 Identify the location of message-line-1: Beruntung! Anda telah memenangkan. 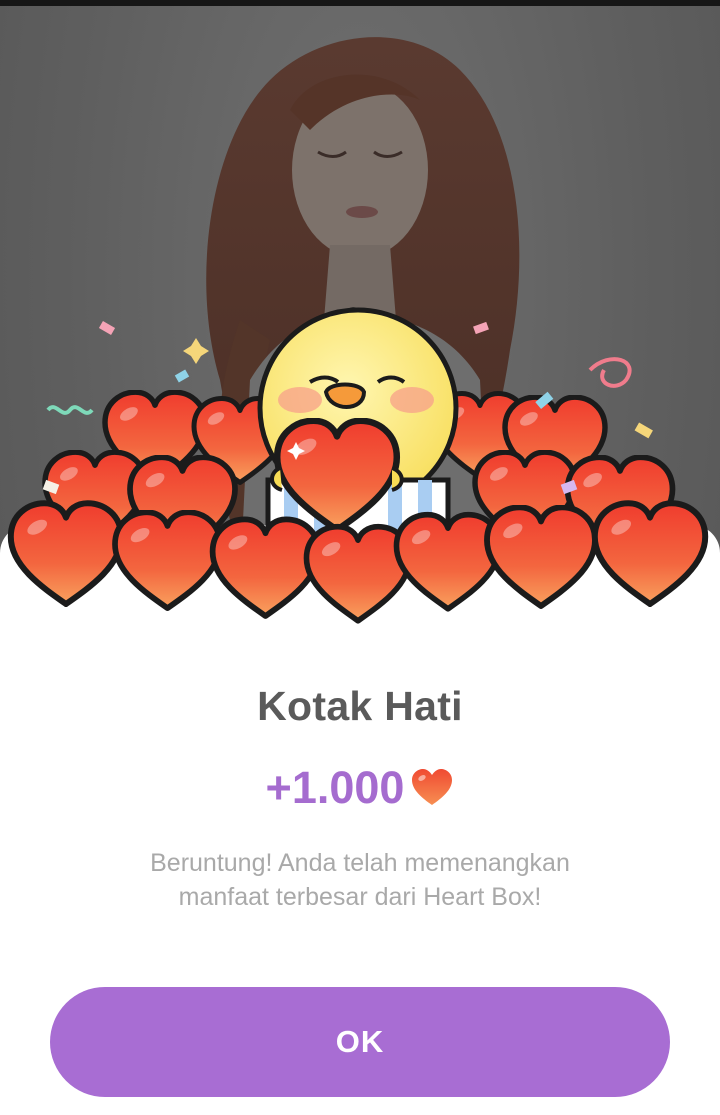
(360, 863).